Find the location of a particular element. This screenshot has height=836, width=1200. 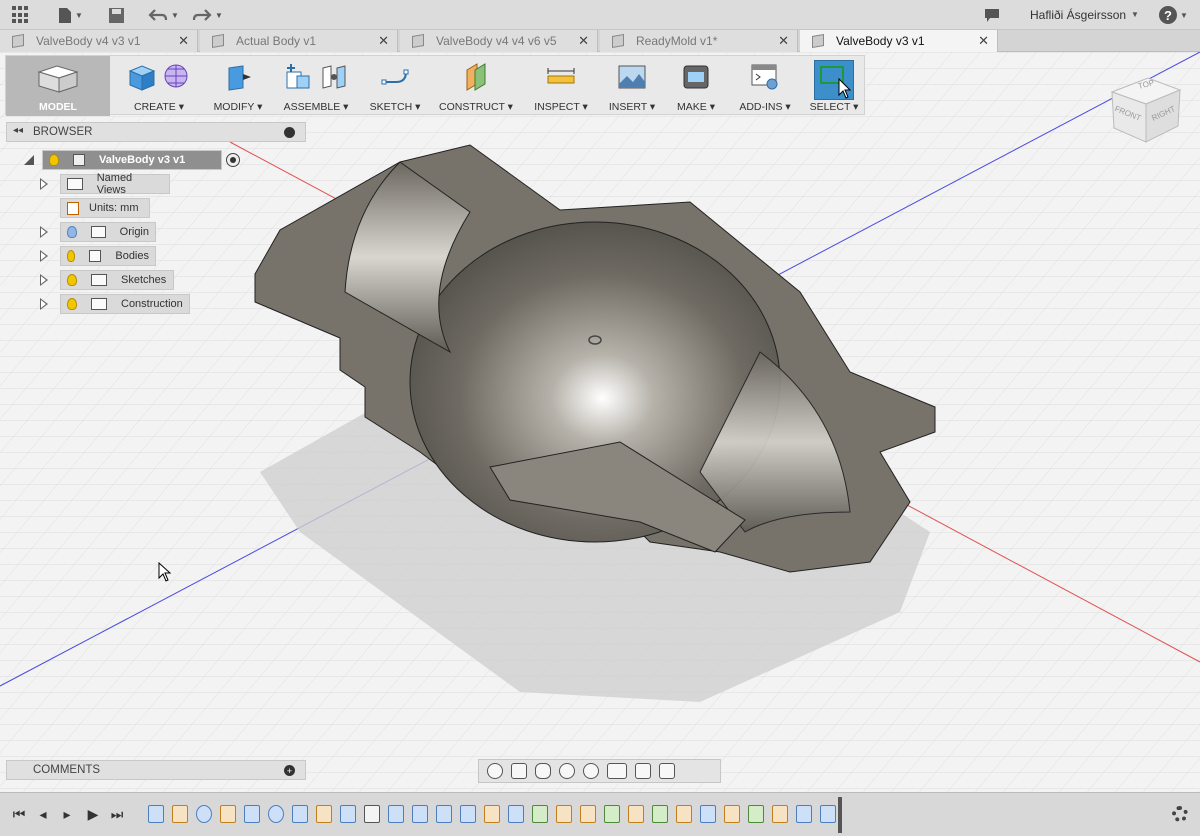

tab-document: ReadyMold v1* ✕ is located at coordinates (699, 41).